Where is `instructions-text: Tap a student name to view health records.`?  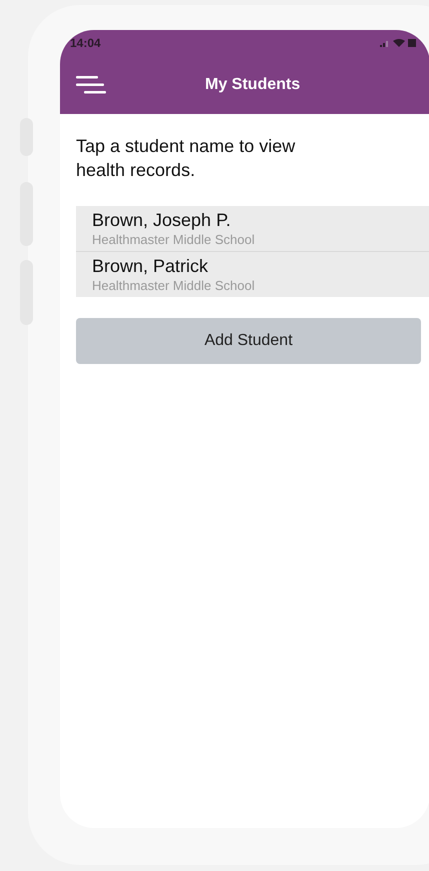
instructions-text: Tap a student name to view health records. is located at coordinates (186, 158).